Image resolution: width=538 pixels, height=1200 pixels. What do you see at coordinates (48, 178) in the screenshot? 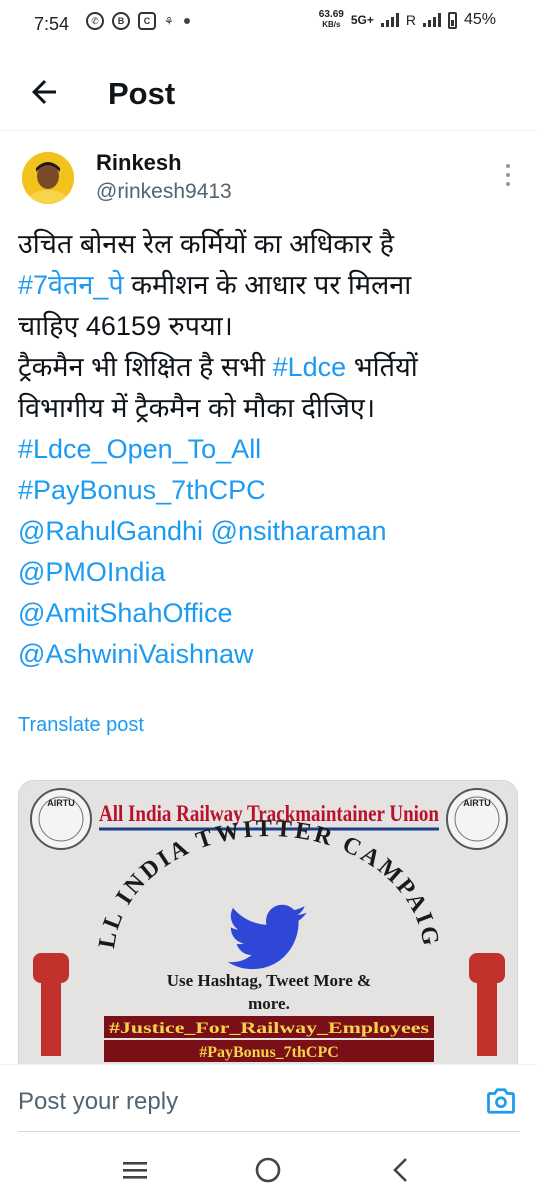
I see `avatar` at bounding box center [48, 178].